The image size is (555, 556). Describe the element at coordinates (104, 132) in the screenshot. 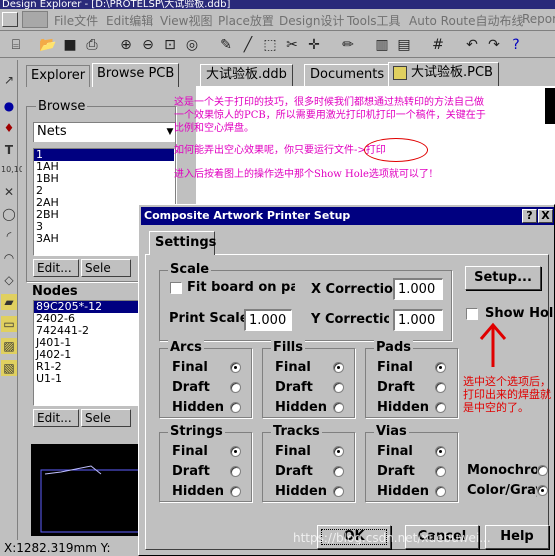

I see `browse-select: Nets ▼` at that location.